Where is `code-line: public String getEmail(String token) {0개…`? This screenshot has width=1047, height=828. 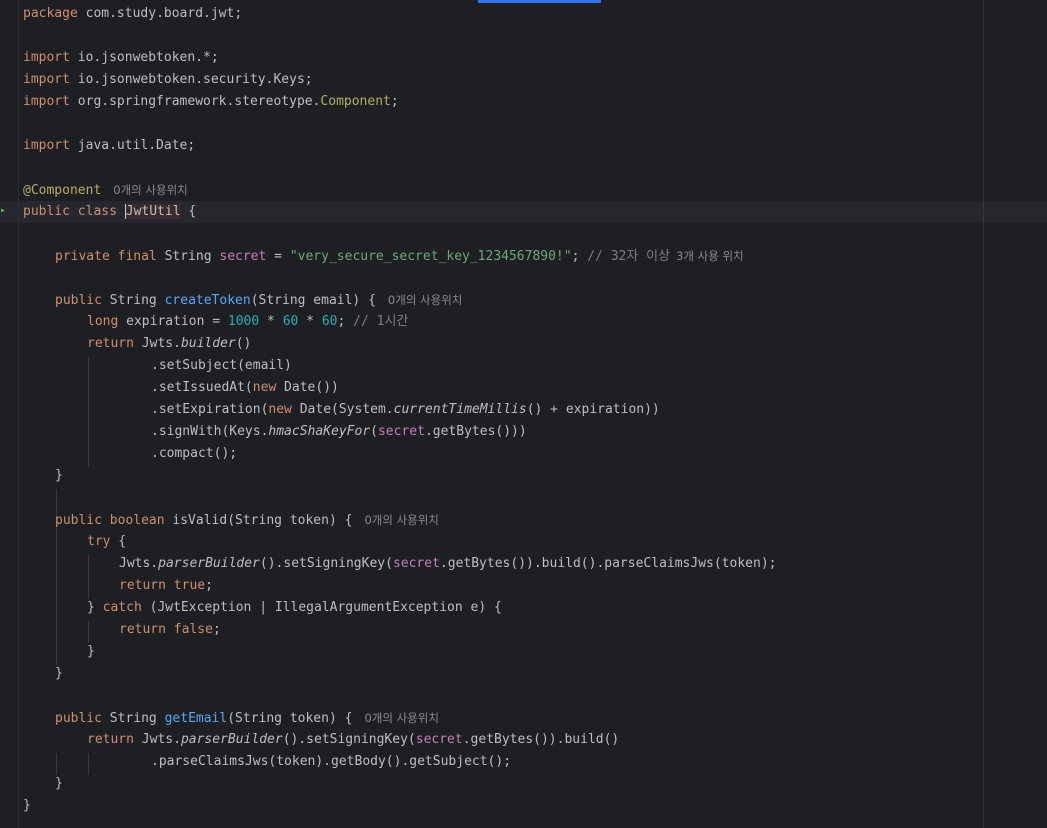
code-line: public String getEmail(String token) {0개… is located at coordinates (247, 718).